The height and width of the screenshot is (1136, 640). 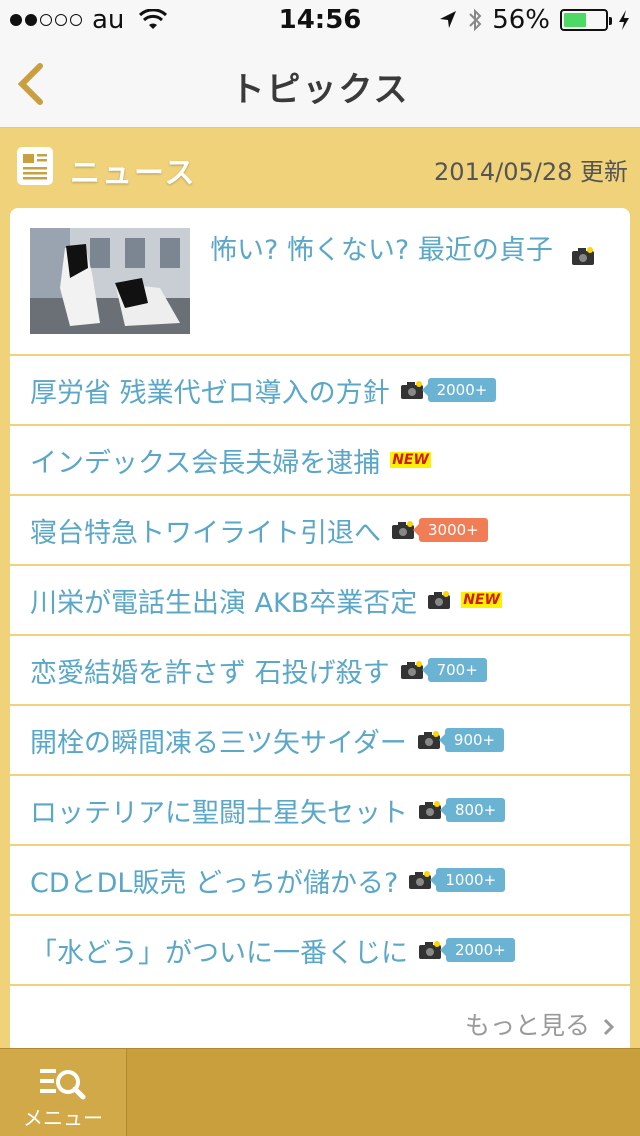 I want to click on news-item-title: 開栓の瞬間凍る三ツ矢サイダー, so click(x=218, y=743).